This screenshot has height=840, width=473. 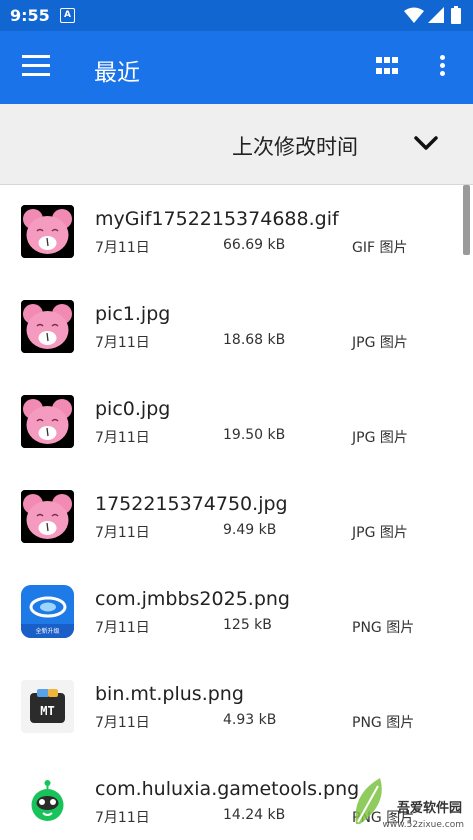 I want to click on file-size: 18.68 kB, so click(x=254, y=340).